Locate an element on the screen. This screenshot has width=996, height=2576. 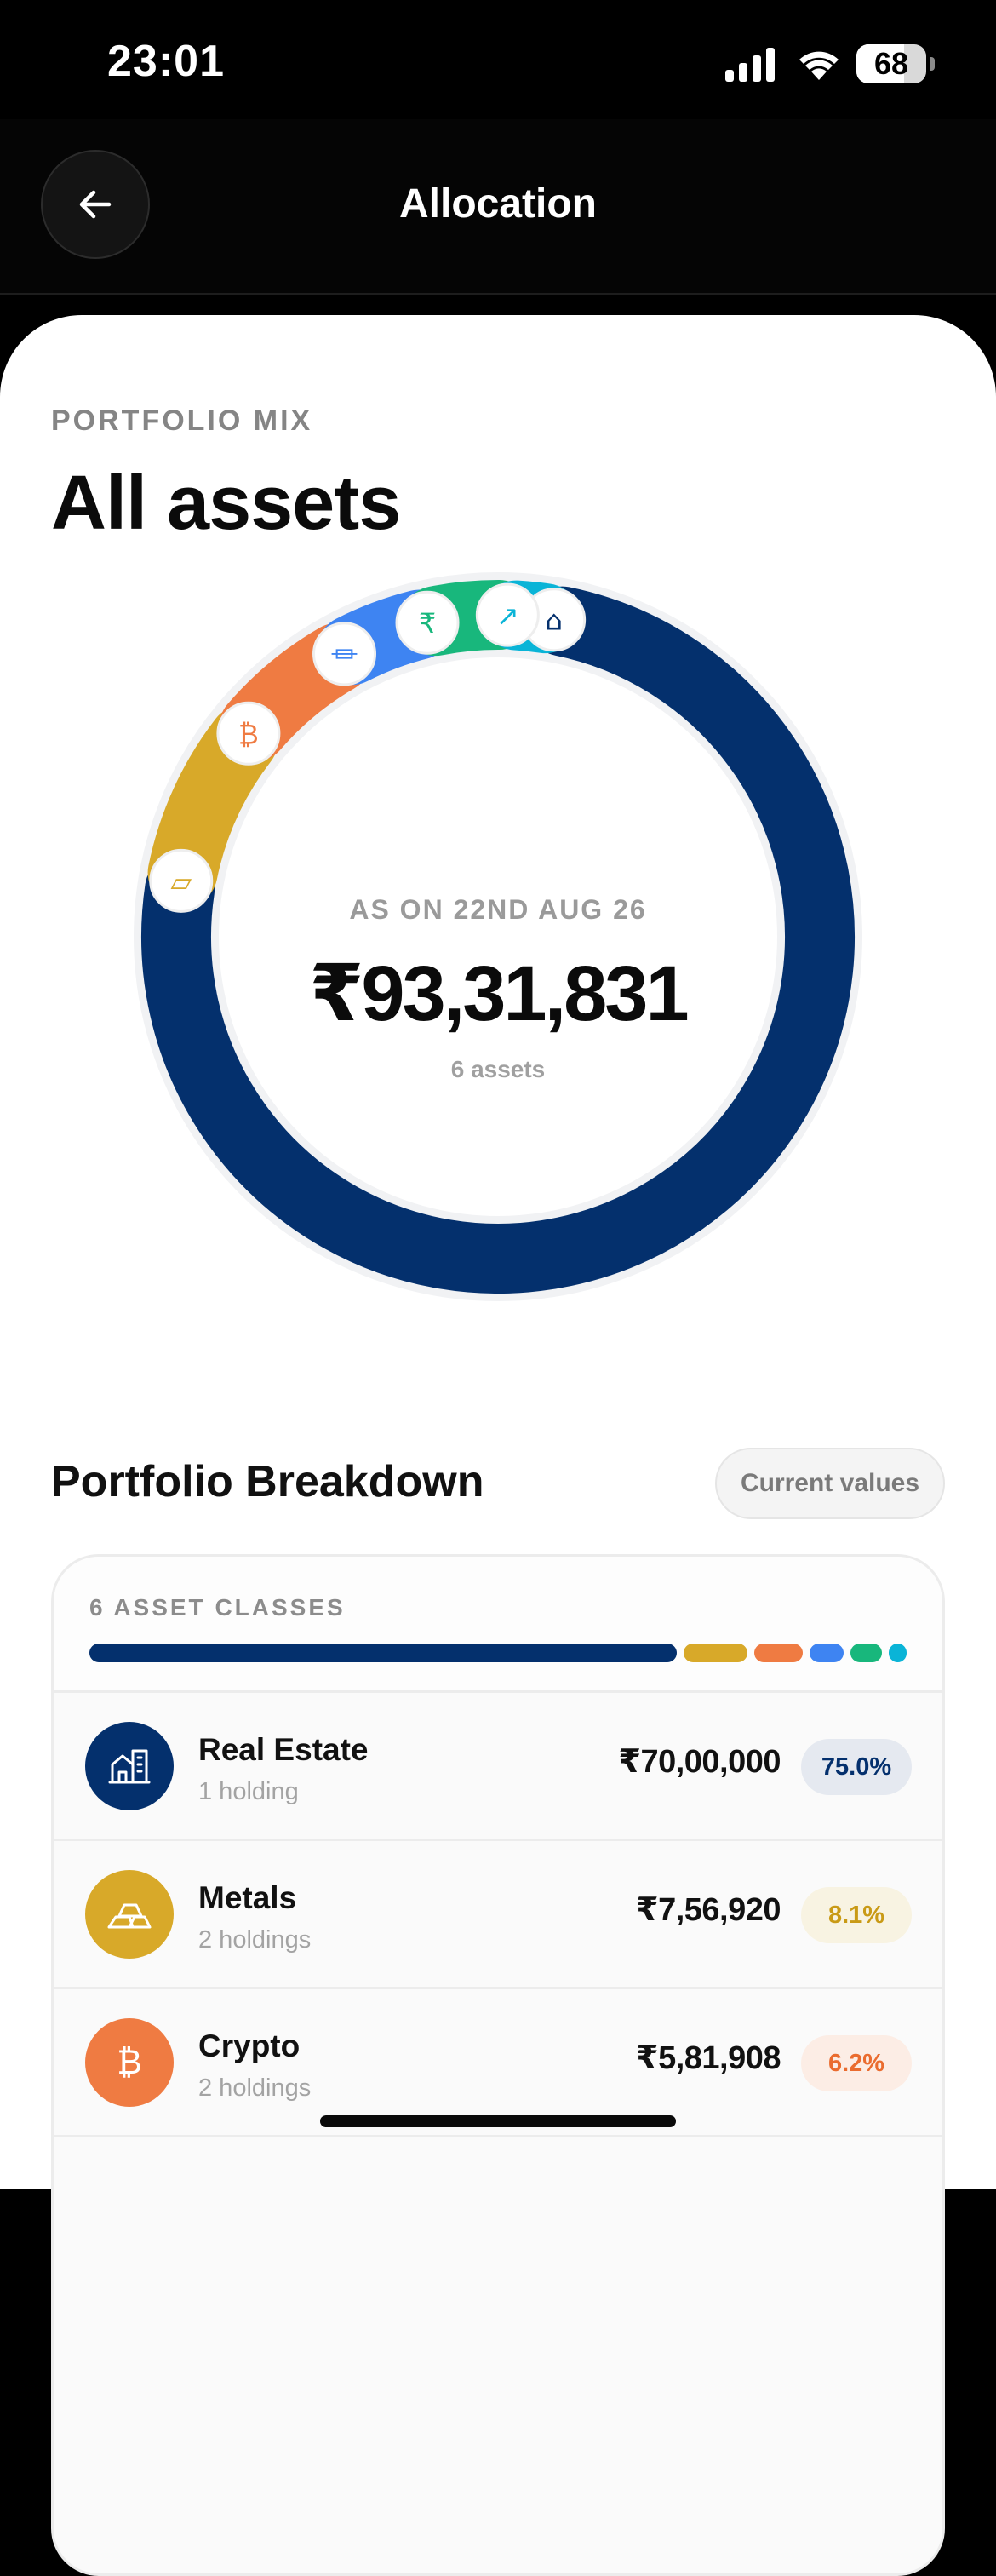
portfolio-total-value: ₹93,31,831 is located at coordinates (499, 993).